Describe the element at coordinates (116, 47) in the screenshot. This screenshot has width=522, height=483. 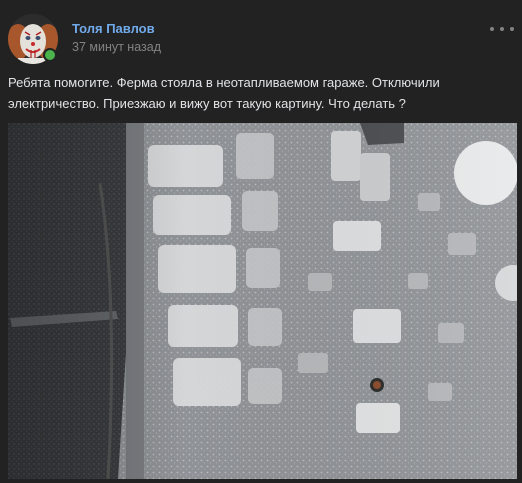
I see `post-time: 37 минут назад` at that location.